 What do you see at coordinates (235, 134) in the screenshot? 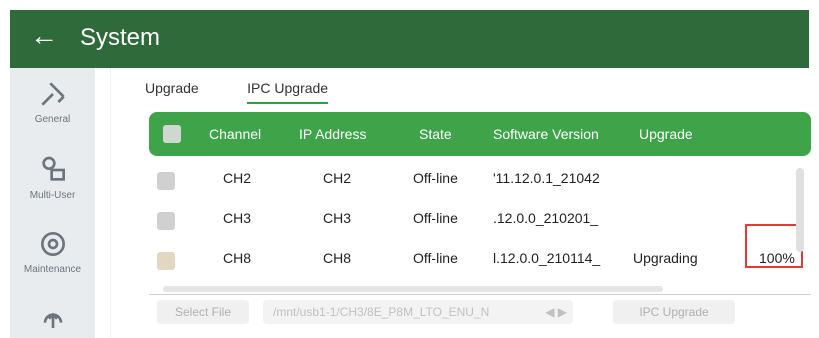
I see `column-header-channel: Channel` at bounding box center [235, 134].